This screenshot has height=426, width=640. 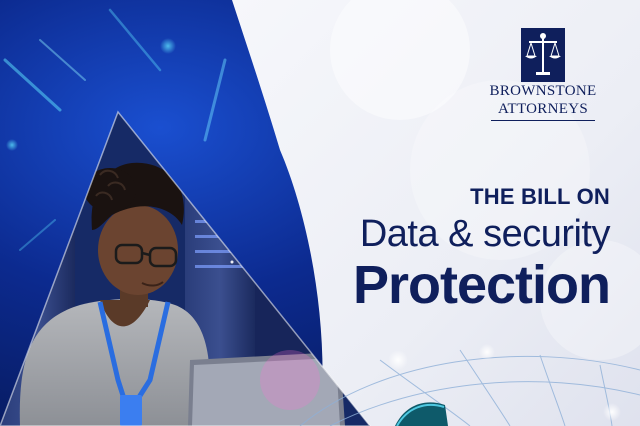 I want to click on brand-underline, so click(x=543, y=120).